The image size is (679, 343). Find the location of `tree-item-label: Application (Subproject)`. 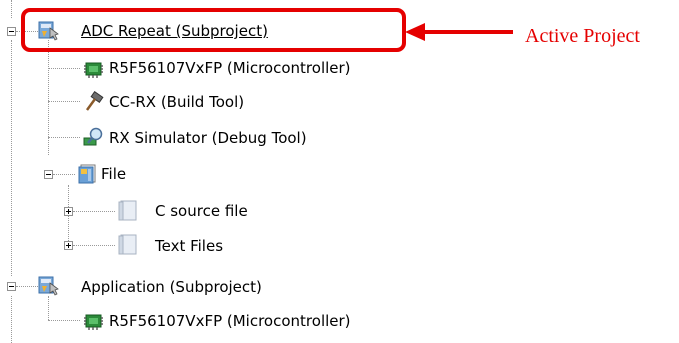

tree-item-label: Application (Subproject) is located at coordinates (171, 287).